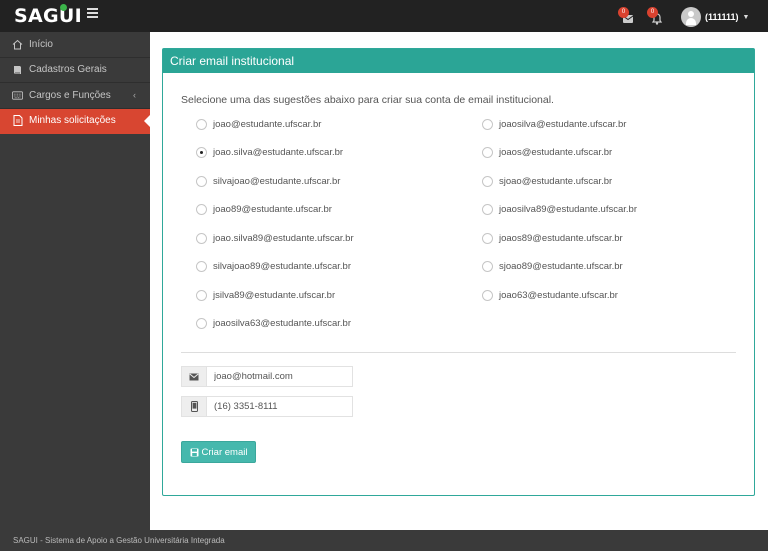 Image resolution: width=768 pixels, height=551 pixels. I want to click on menu-toggle-icon, so click(92, 14).